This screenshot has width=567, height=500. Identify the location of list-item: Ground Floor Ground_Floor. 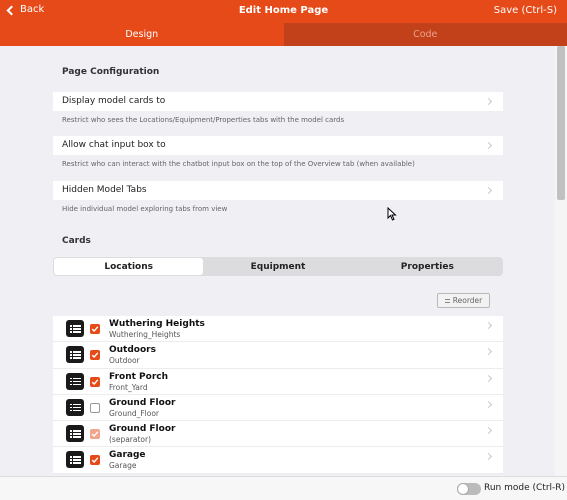
(278, 408).